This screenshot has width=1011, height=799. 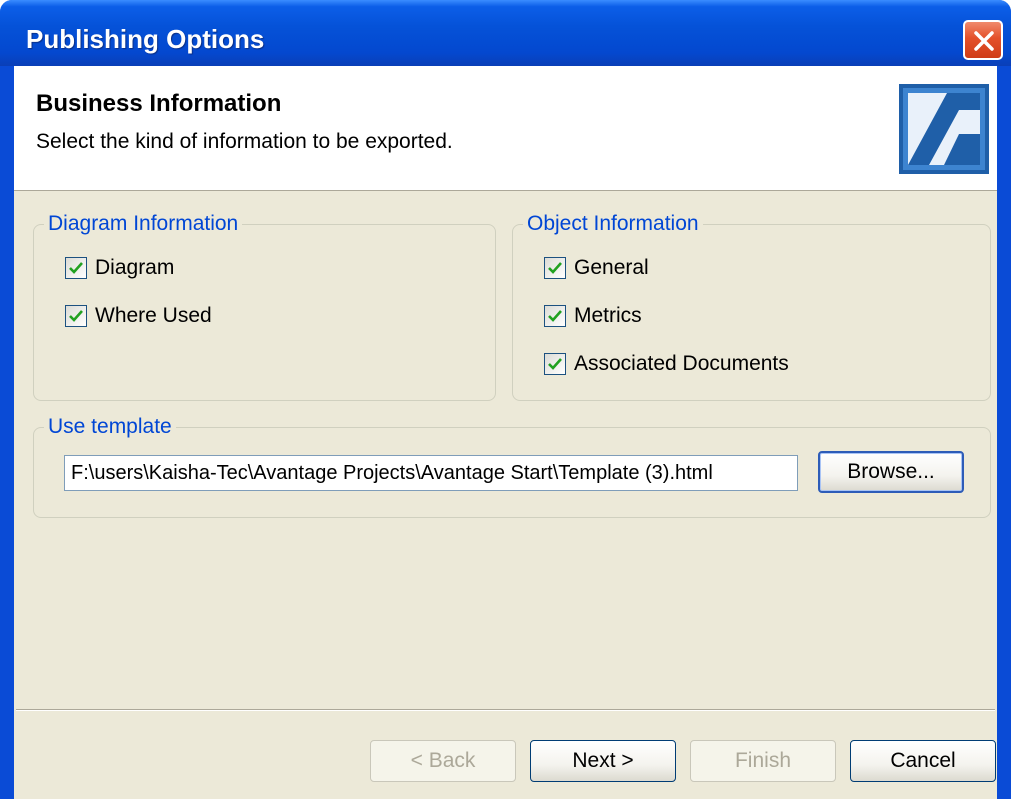 What do you see at coordinates (763, 761) in the screenshot?
I see `finish-button: Finish` at bounding box center [763, 761].